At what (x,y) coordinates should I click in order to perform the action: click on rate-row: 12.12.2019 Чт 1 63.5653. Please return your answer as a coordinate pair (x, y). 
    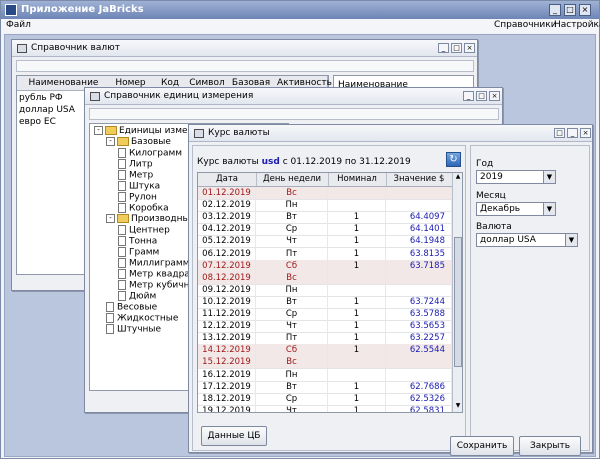
    Looking at the image, I should click on (325, 327).